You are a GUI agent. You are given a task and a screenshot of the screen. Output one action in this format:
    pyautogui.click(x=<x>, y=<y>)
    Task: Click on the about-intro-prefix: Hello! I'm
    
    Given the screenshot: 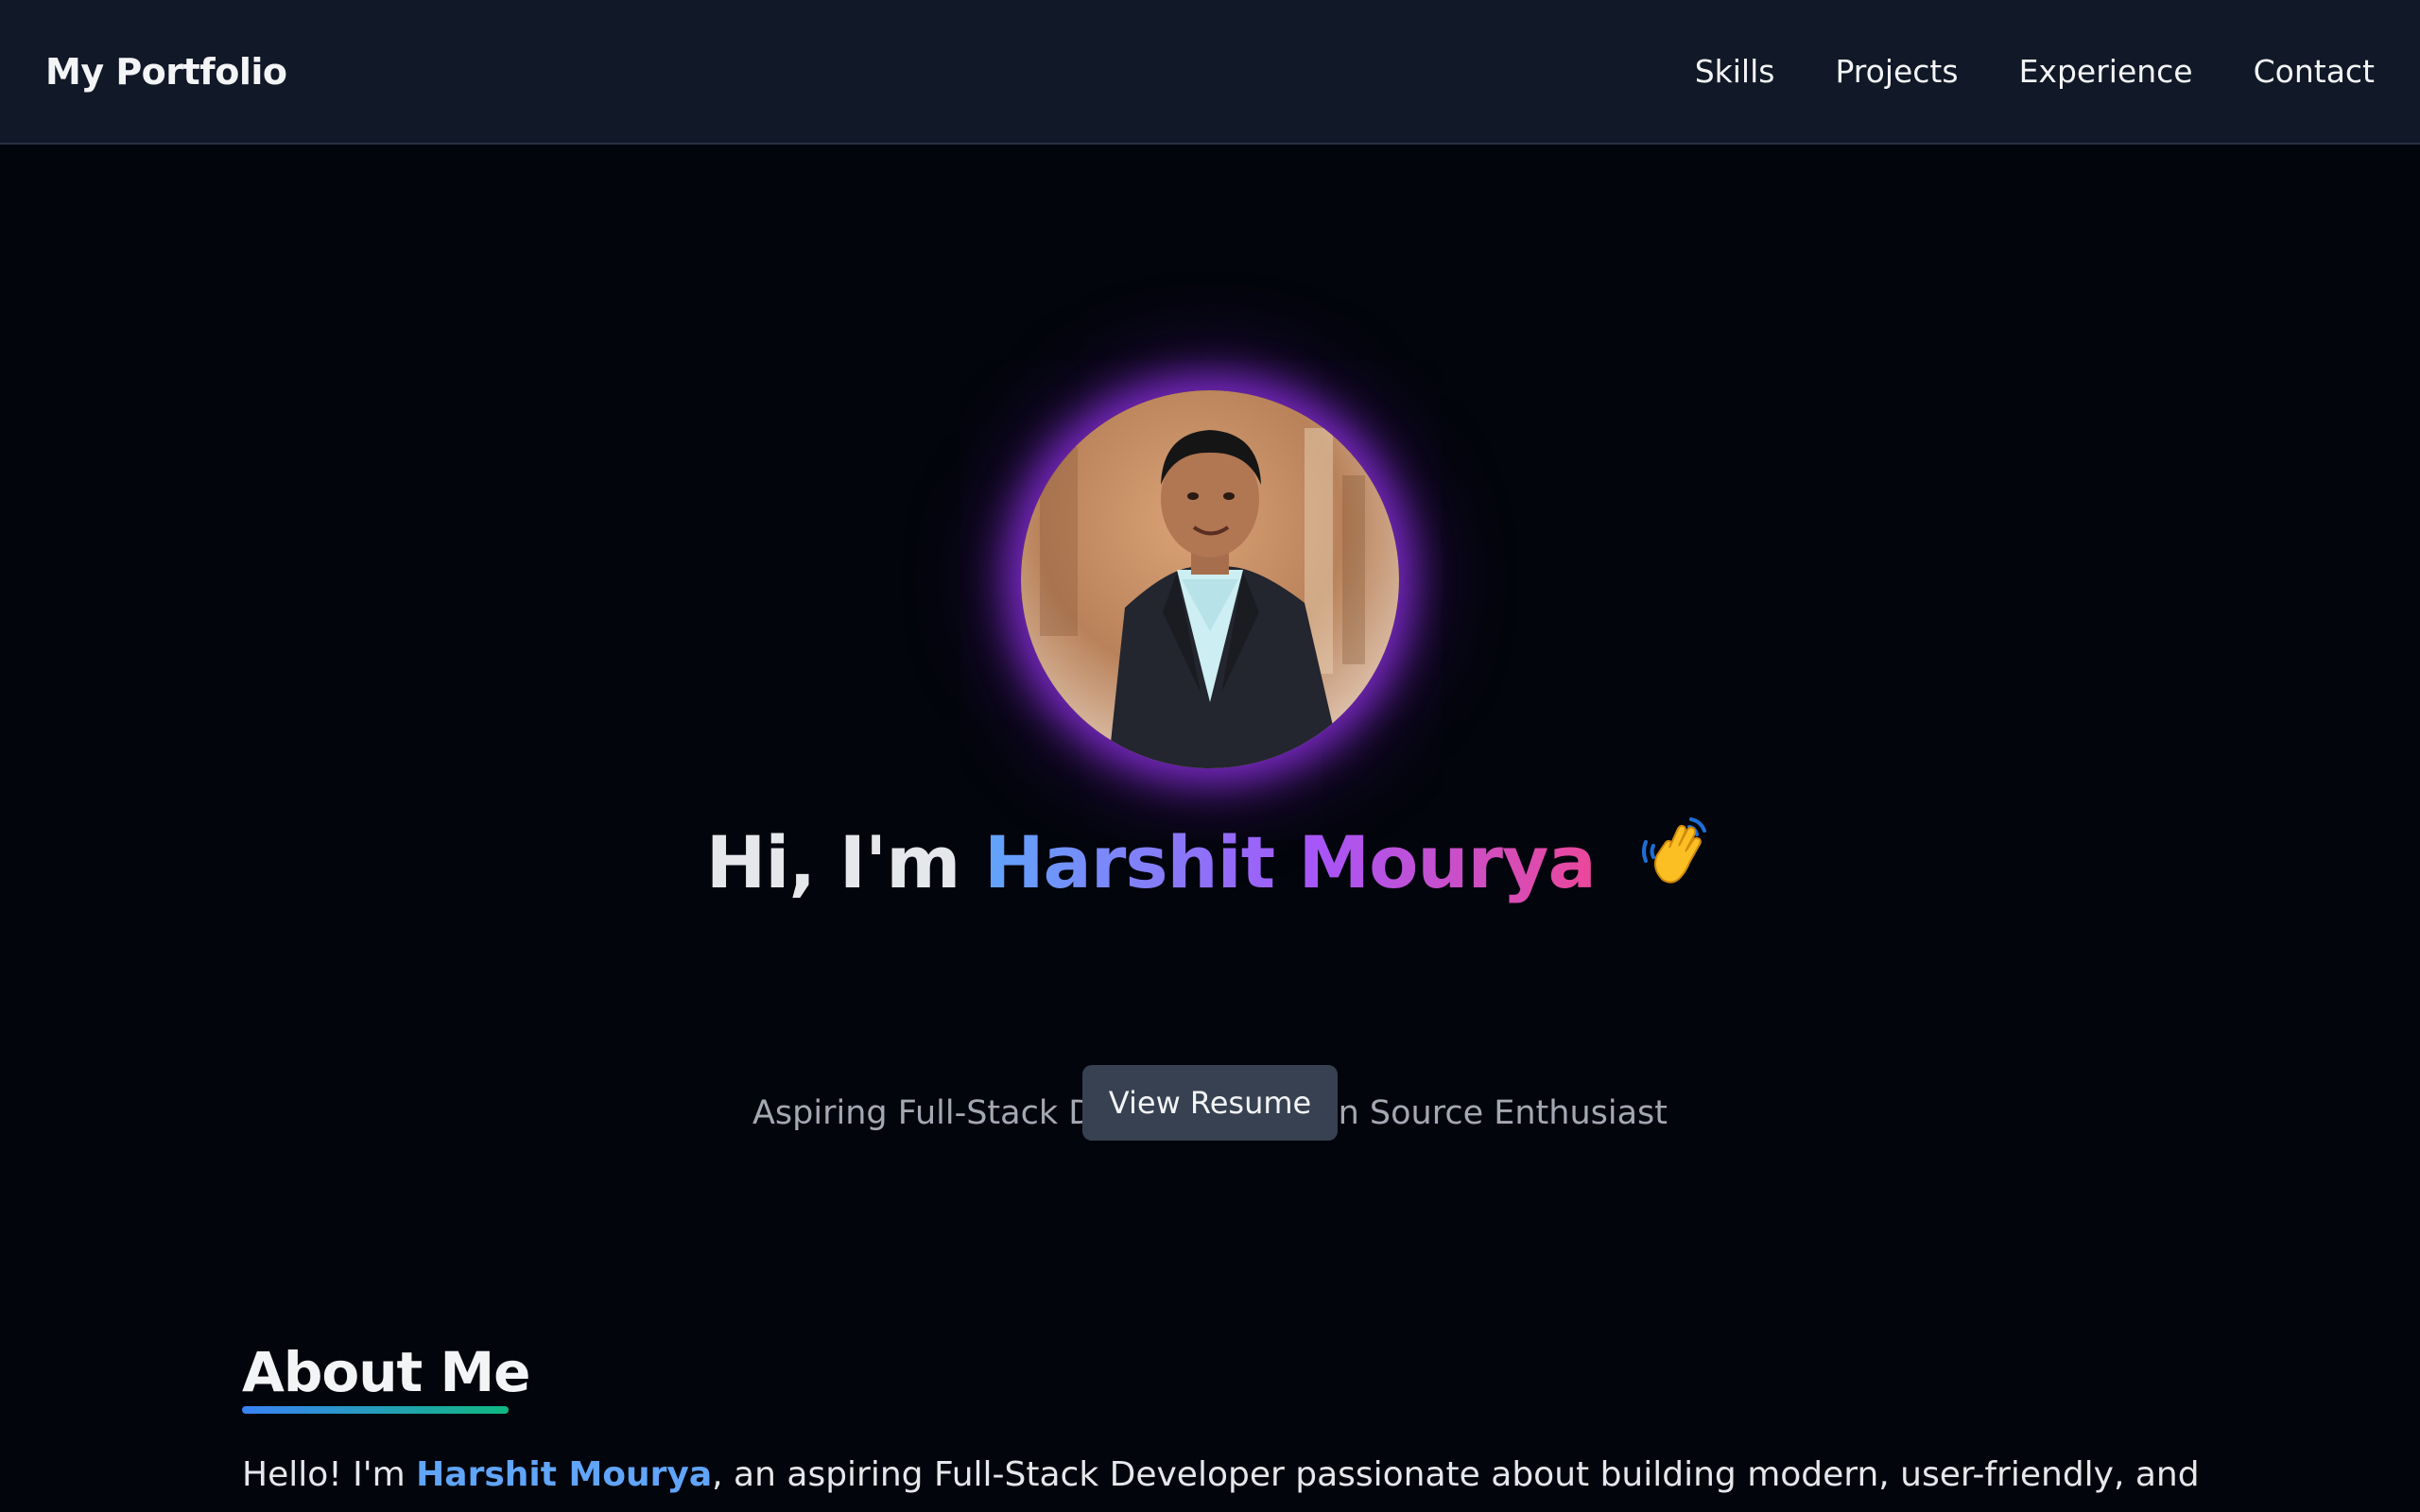 What is the action you would take?
    pyautogui.click(x=329, y=1474)
    